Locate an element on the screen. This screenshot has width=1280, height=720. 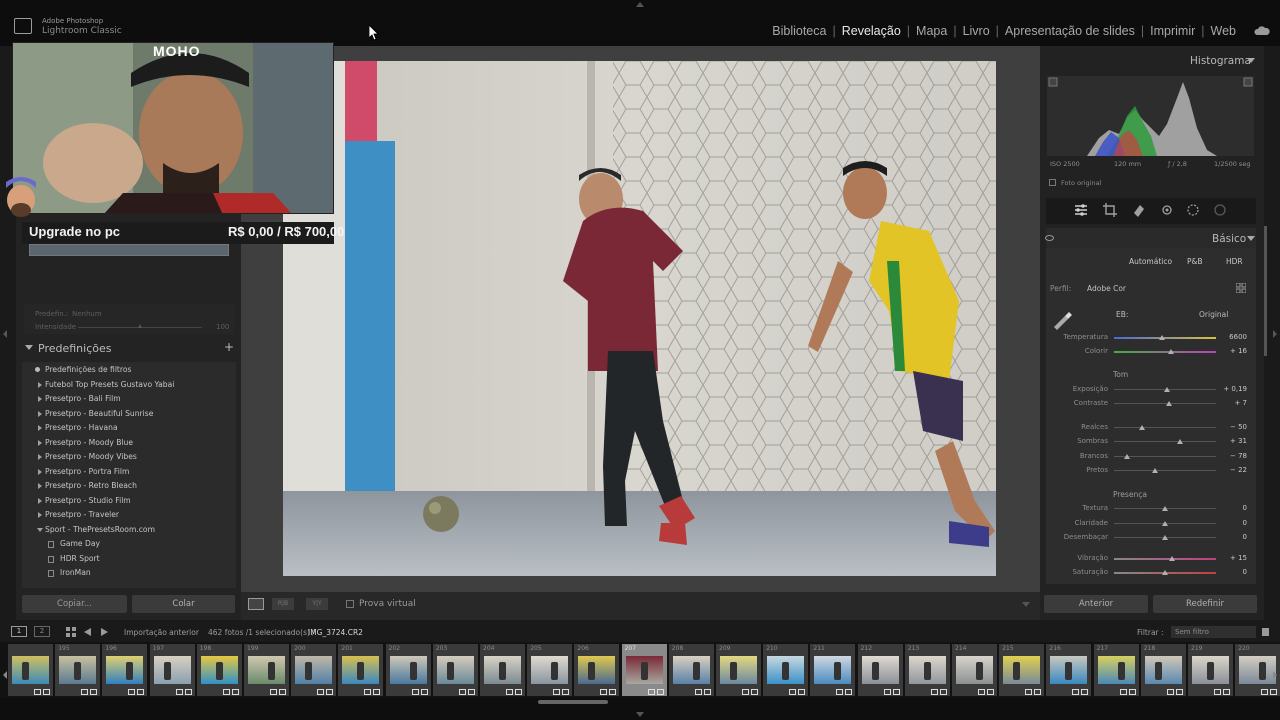
before-after-split-button: Y|Y is located at coordinates (317, 604).